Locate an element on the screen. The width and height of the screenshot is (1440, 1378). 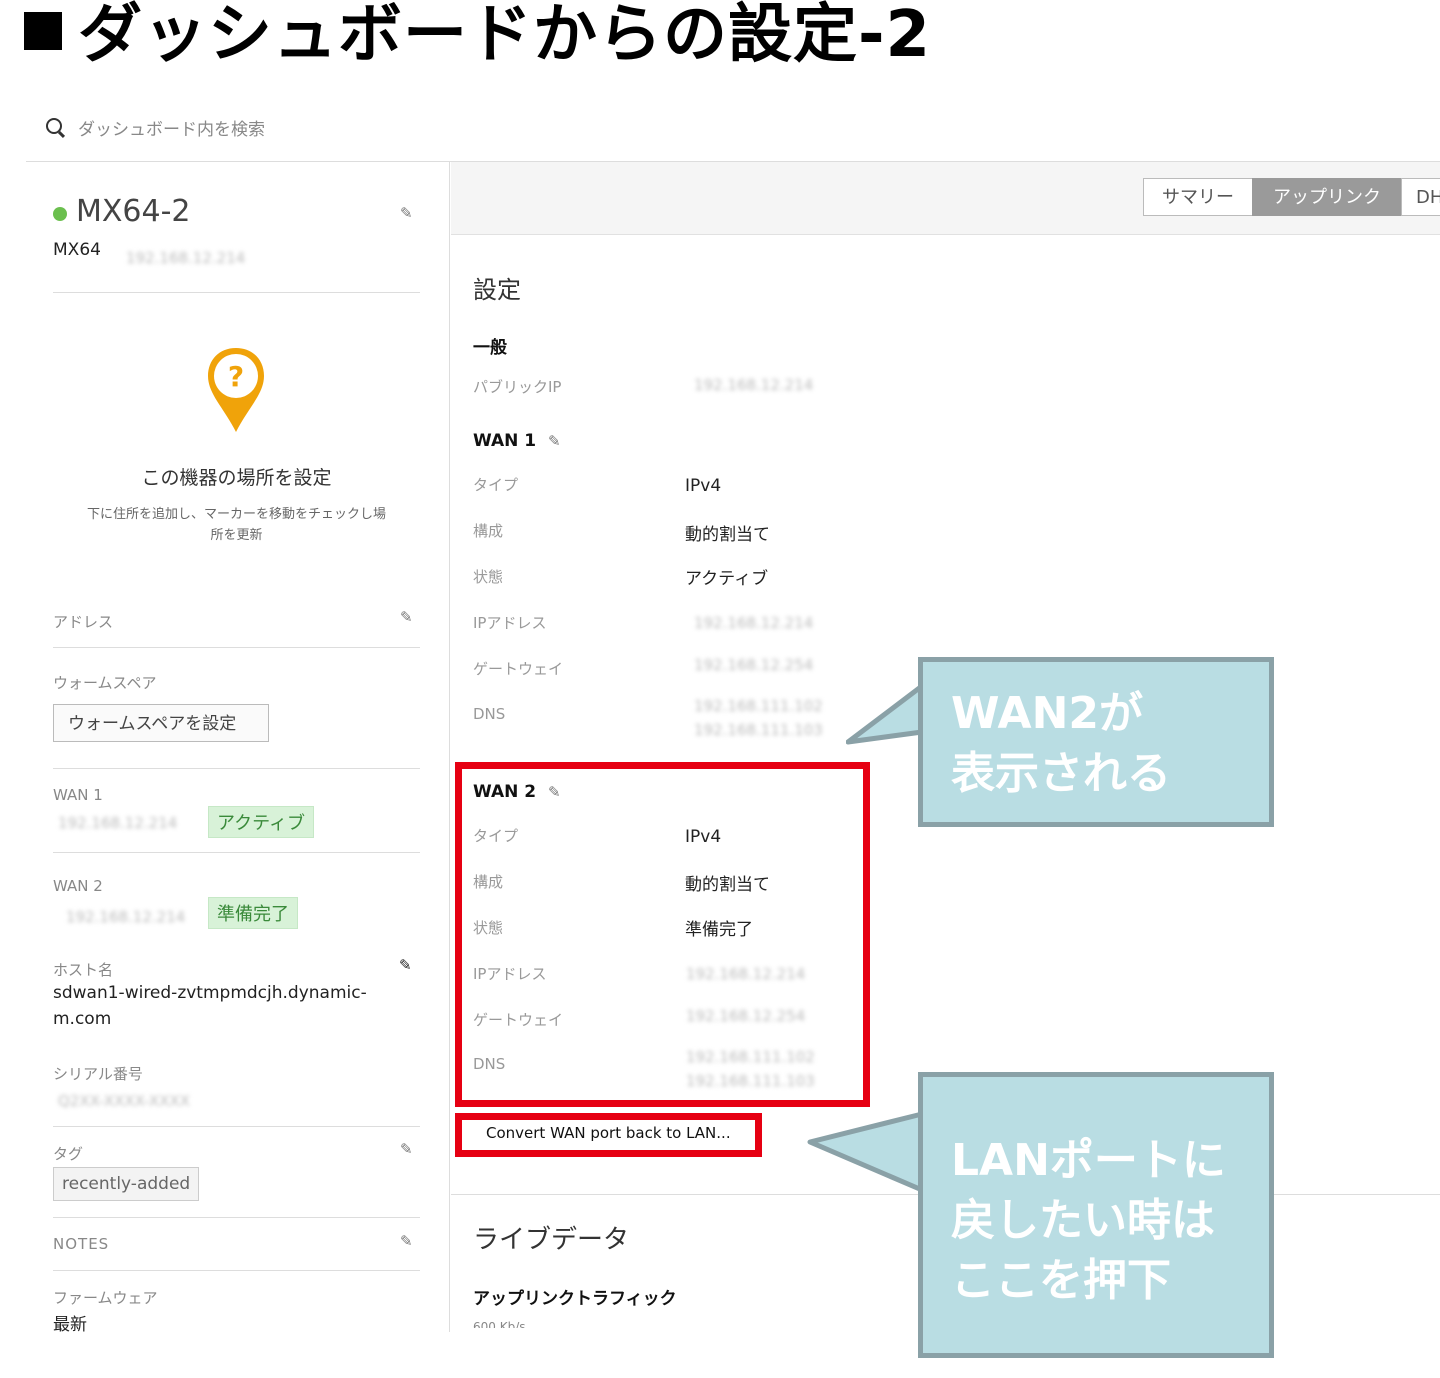
wan2-state-value: 準備完了 is located at coordinates (719, 930).